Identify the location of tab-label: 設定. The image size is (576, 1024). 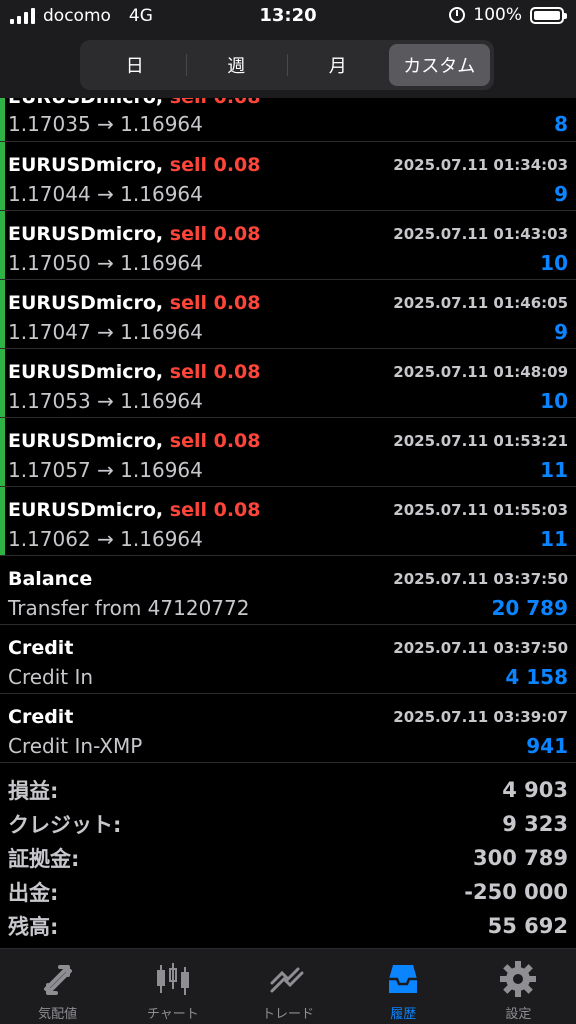
(518, 1014).